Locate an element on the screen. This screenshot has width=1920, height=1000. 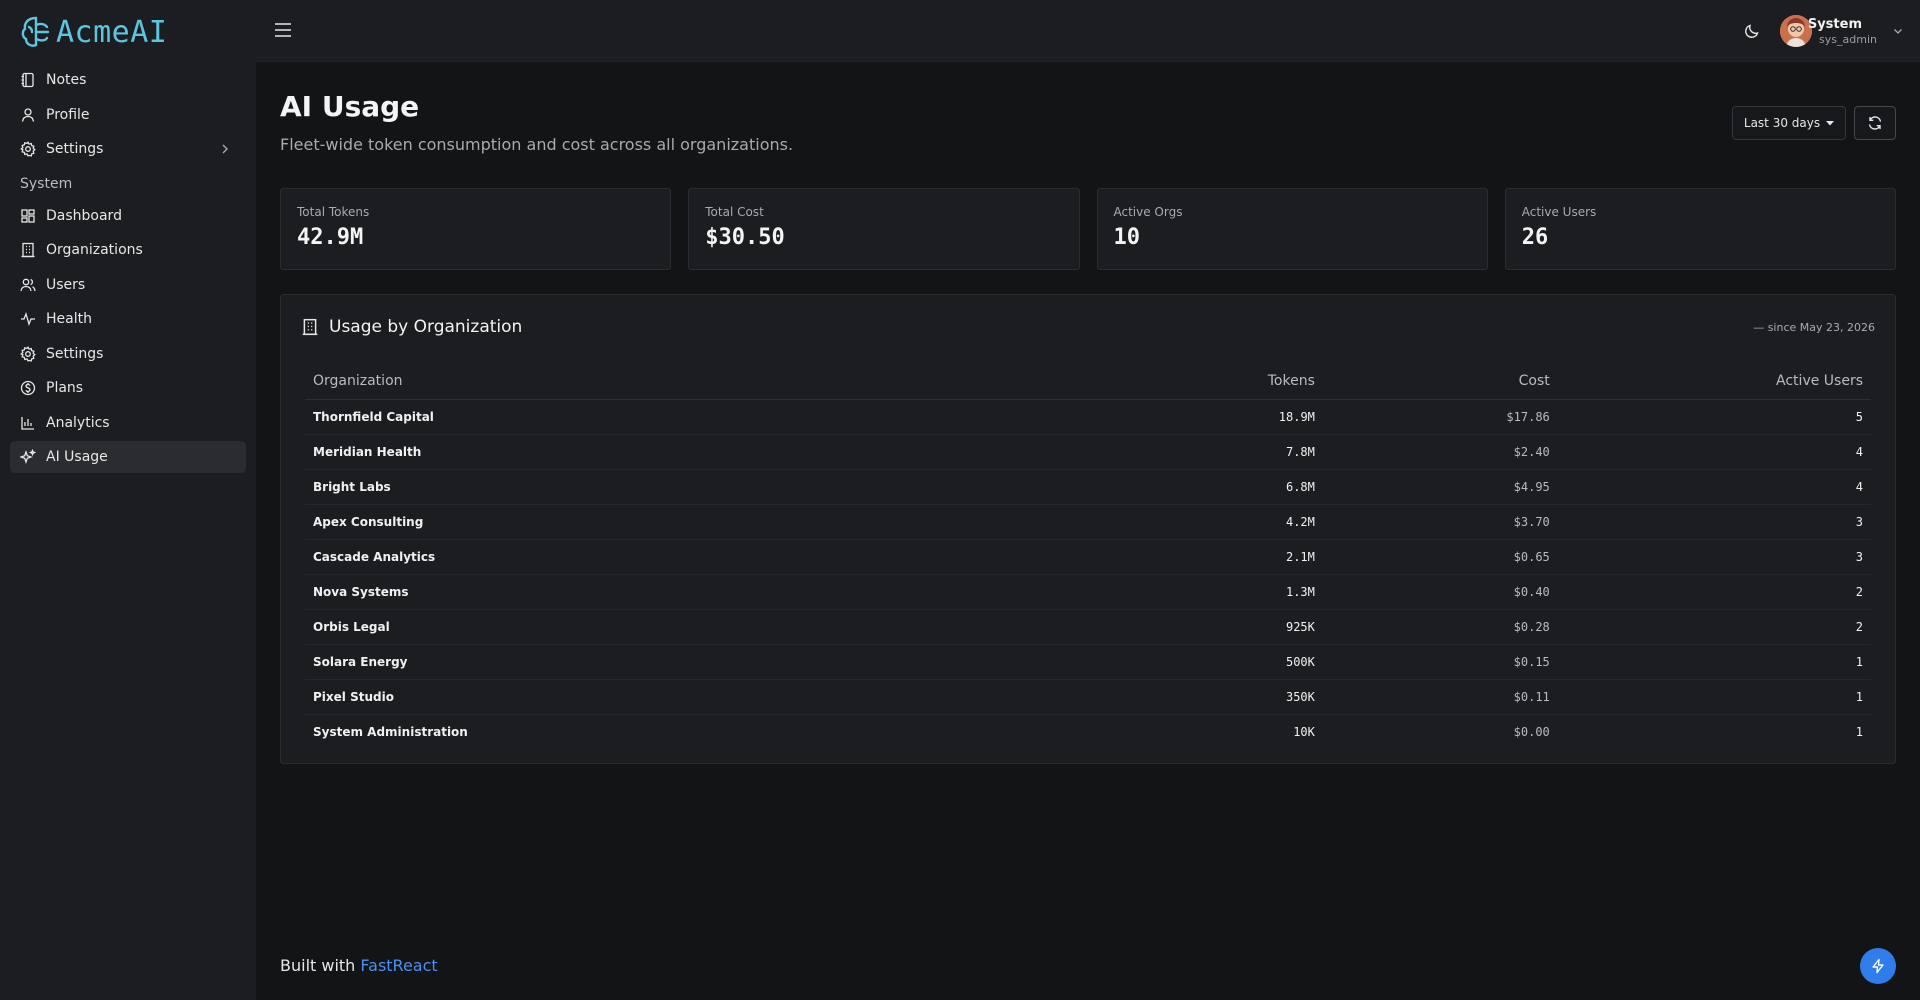
activity-icon is located at coordinates (28, 319).